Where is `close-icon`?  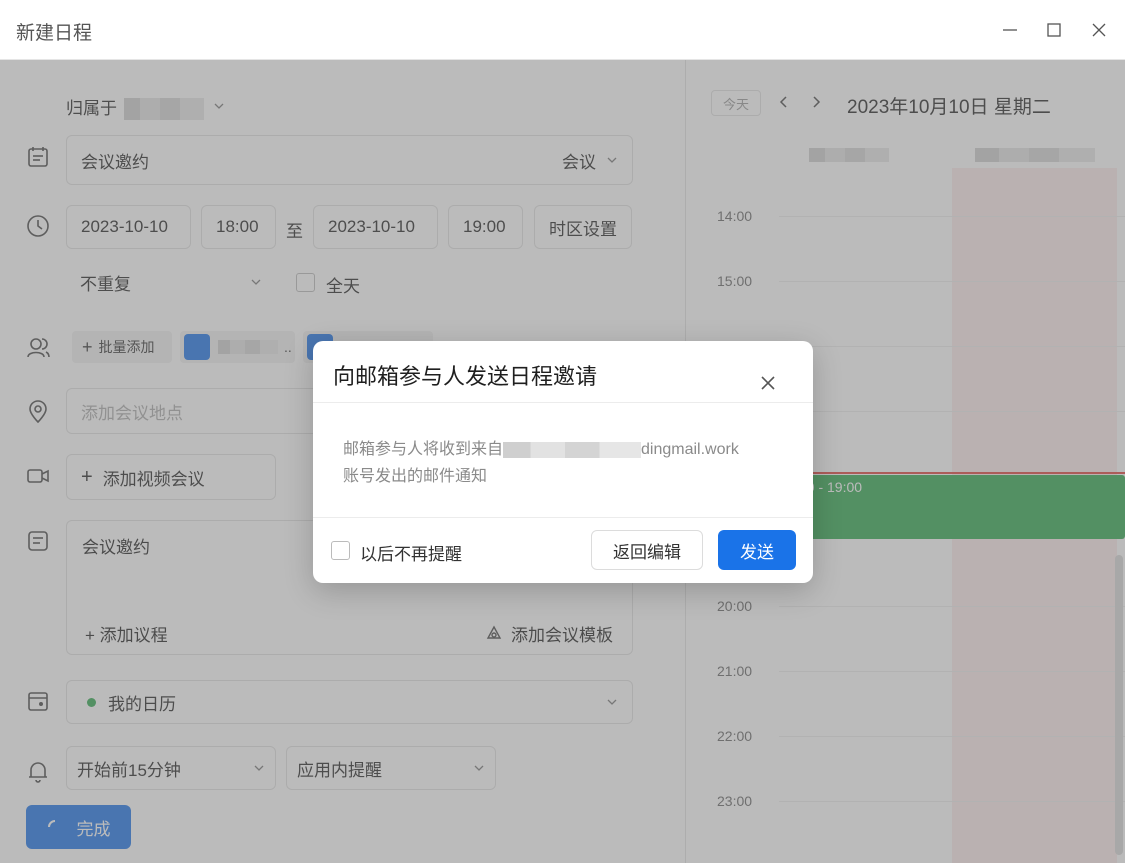
close-icon is located at coordinates (768, 383).